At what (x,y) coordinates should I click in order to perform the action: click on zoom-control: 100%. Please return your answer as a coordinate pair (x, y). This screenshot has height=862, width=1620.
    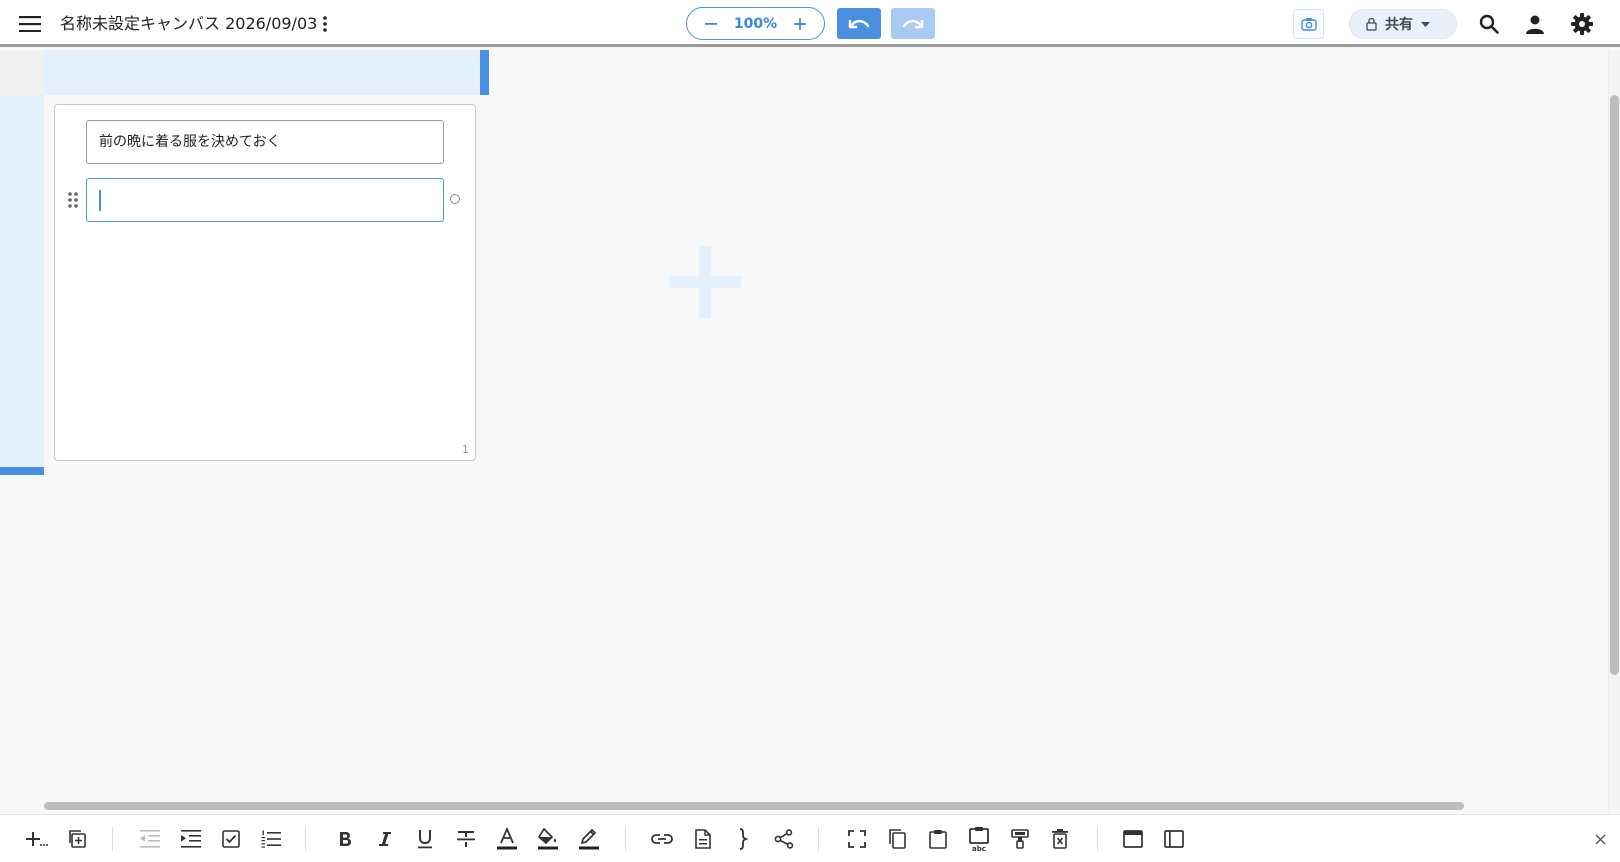
    Looking at the image, I should click on (755, 23).